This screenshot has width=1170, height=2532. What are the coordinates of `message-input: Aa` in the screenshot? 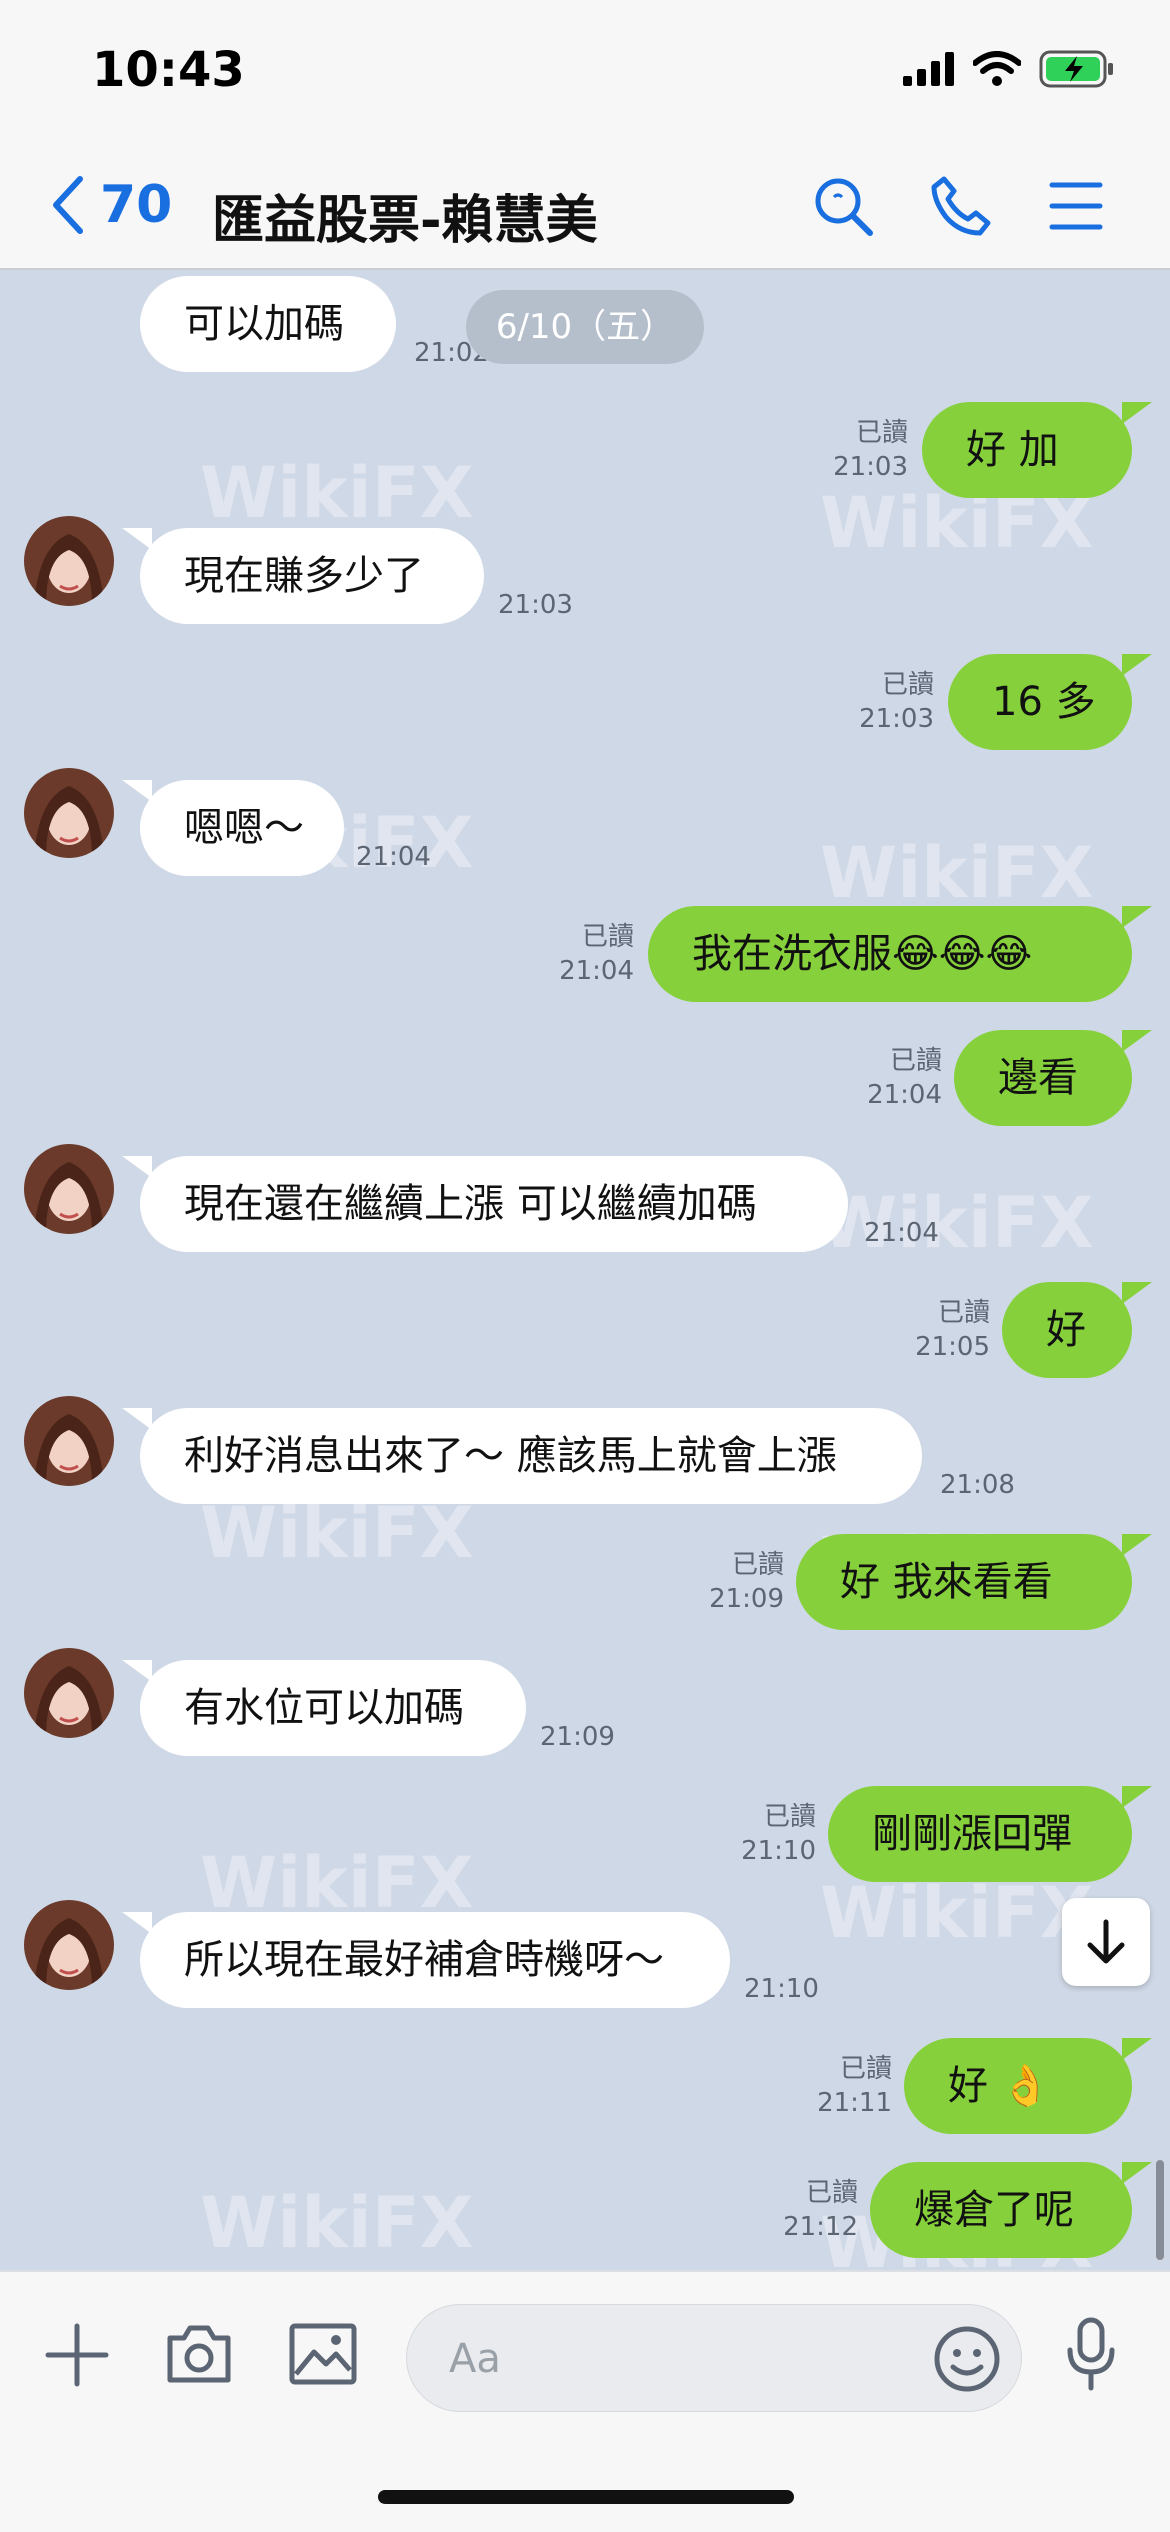 It's located at (714, 2358).